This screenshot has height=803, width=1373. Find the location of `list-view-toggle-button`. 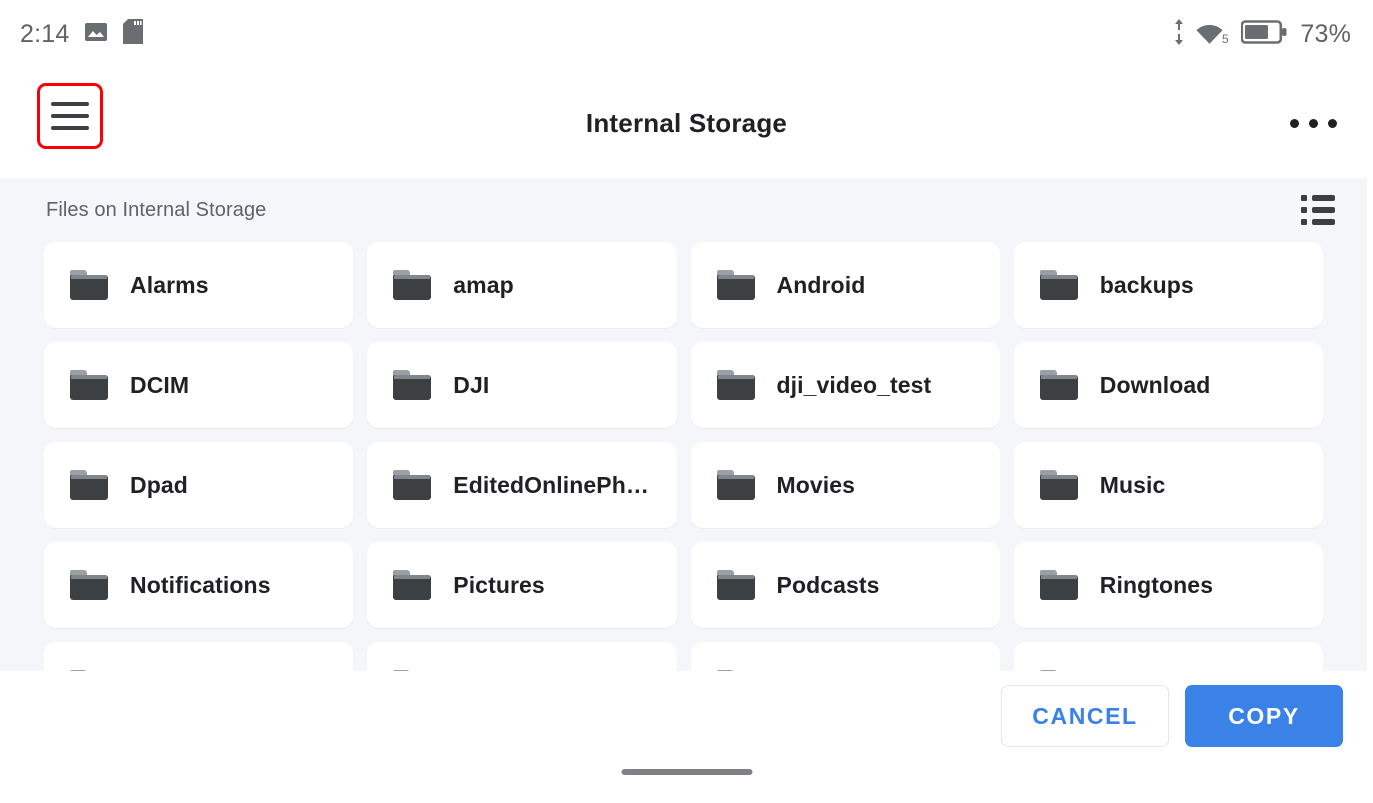

list-view-toggle-button is located at coordinates (1318, 210).